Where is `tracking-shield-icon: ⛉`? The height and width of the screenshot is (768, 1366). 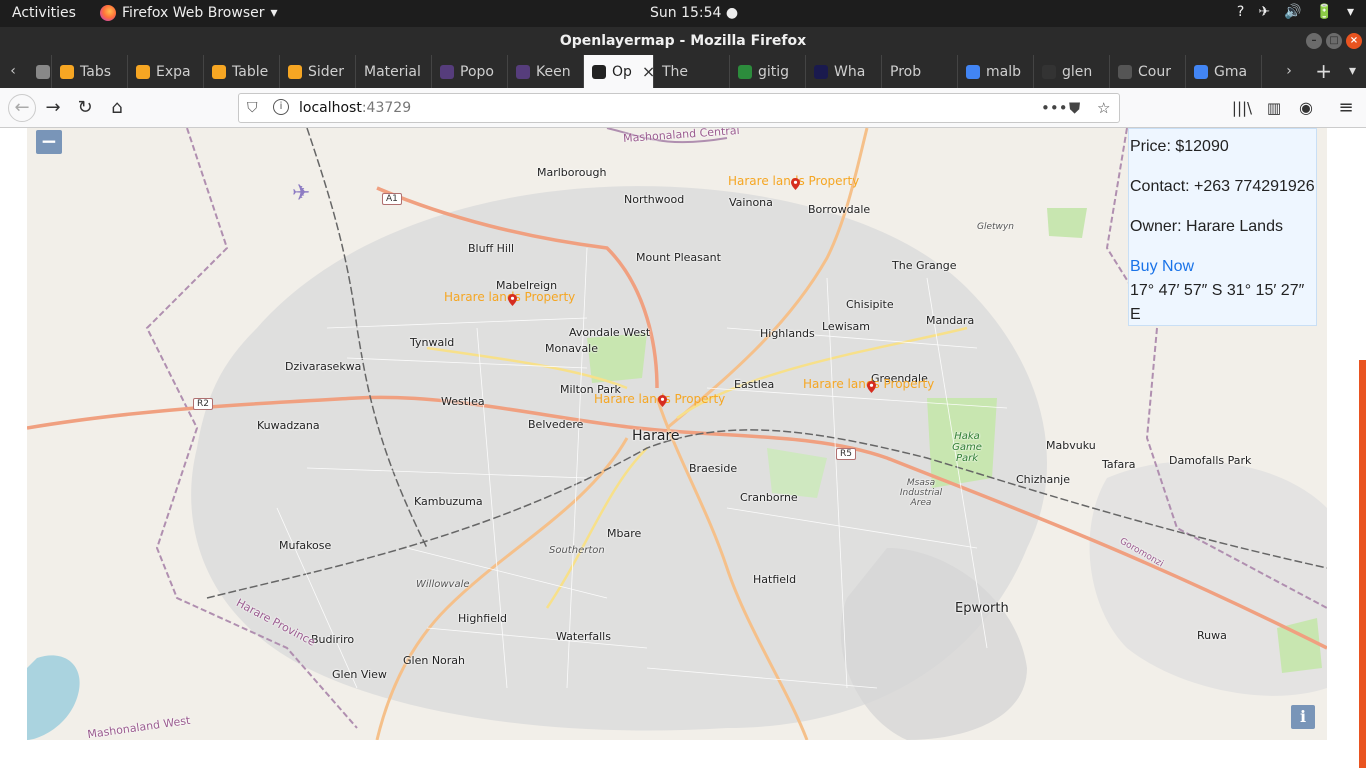
tracking-shield-icon: ⛉ is located at coordinates (252, 108).